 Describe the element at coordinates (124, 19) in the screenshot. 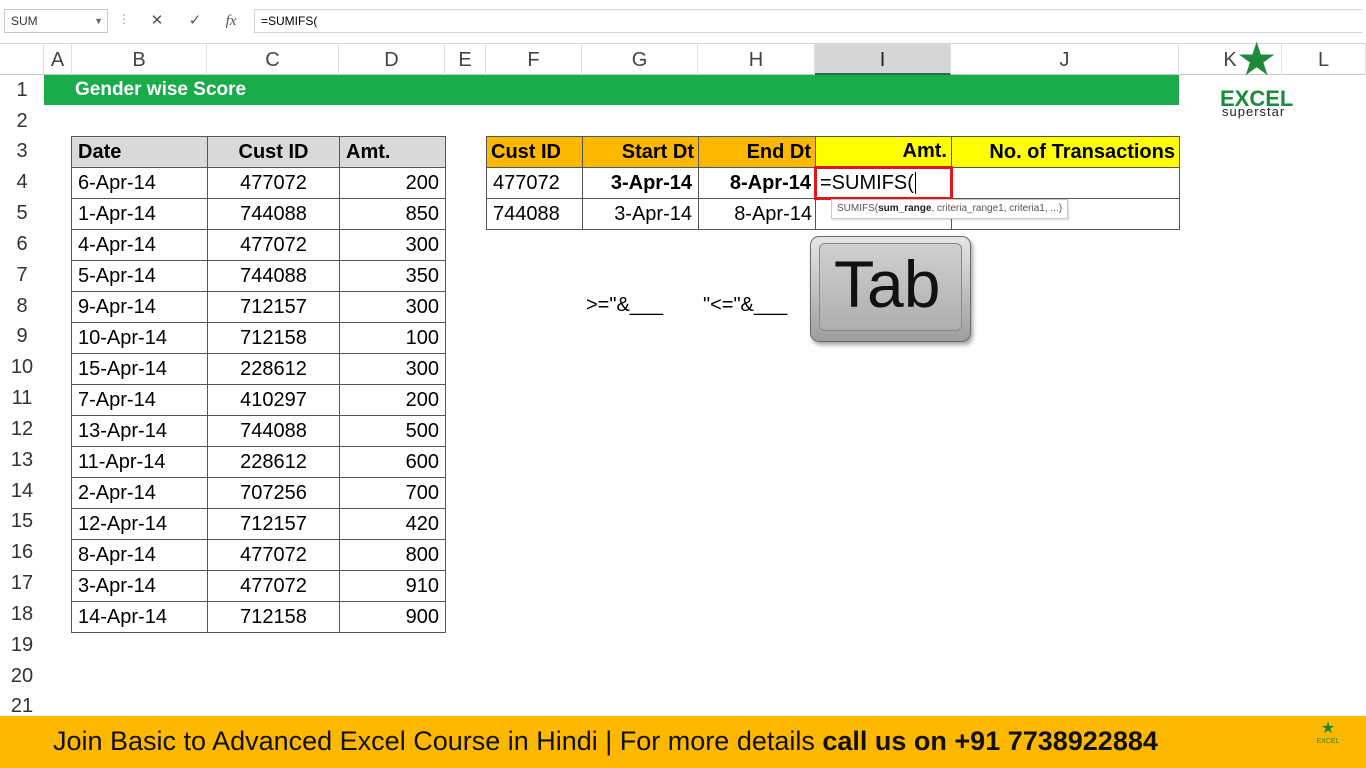

I see `drag-handle-icon: ⋮` at that location.